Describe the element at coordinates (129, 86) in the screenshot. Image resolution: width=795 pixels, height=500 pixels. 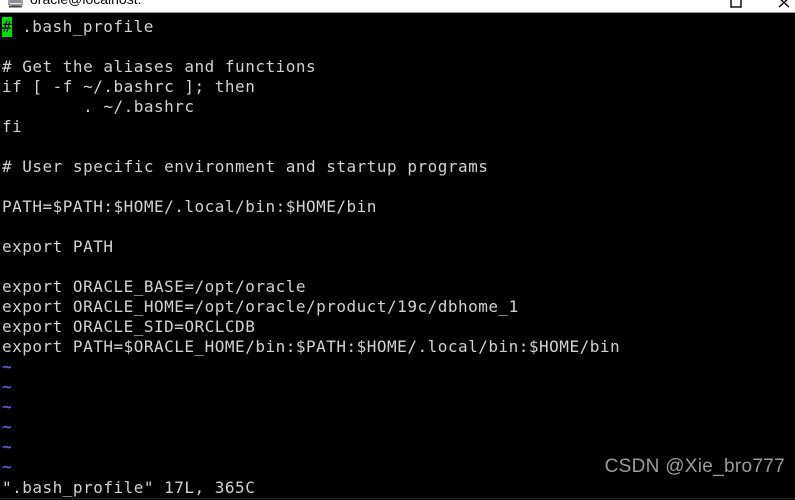
I see `vim-line: if [ -f ~/.bashrc ]; then` at that location.